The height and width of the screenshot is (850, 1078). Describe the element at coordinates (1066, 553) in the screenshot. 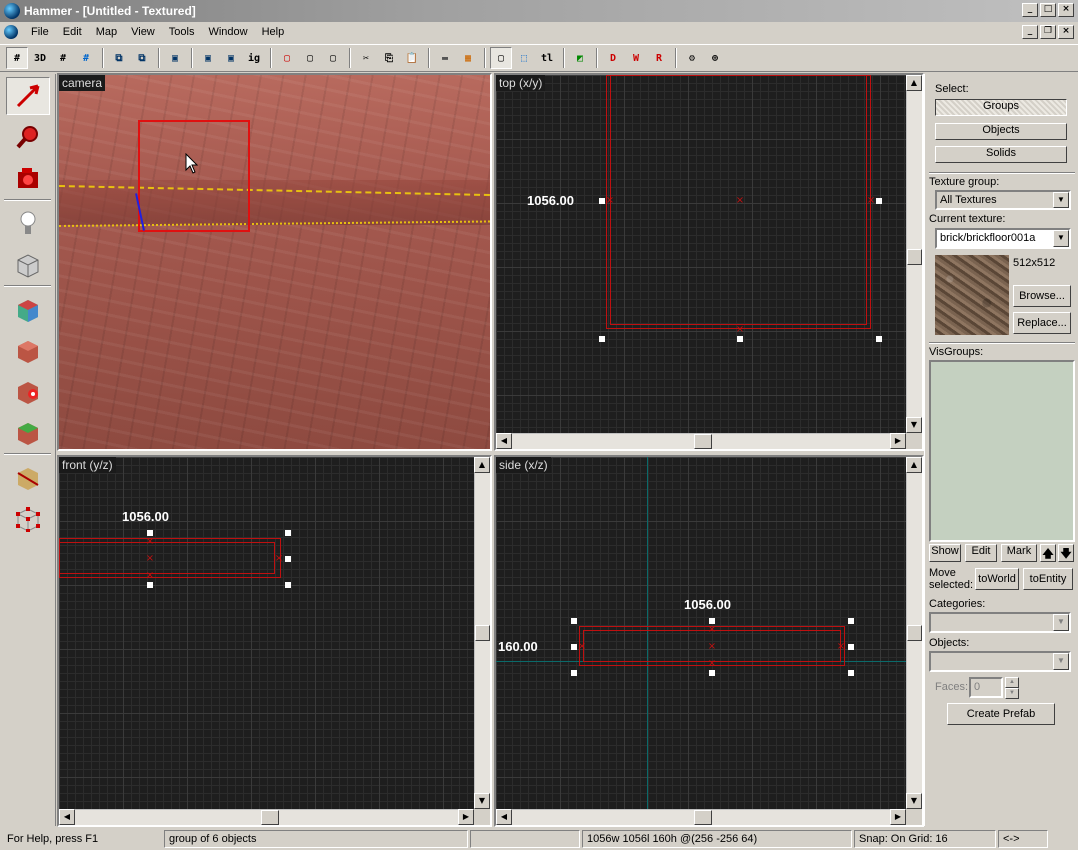

I see `move-down-icon: 🡇` at that location.